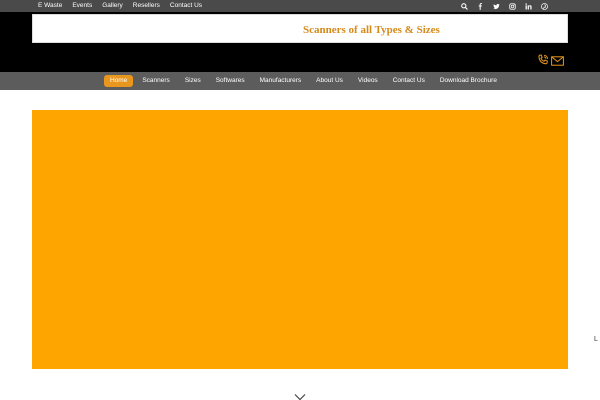 This screenshot has height=400, width=600. What do you see at coordinates (496, 6) in the screenshot?
I see `twitter-icon` at bounding box center [496, 6].